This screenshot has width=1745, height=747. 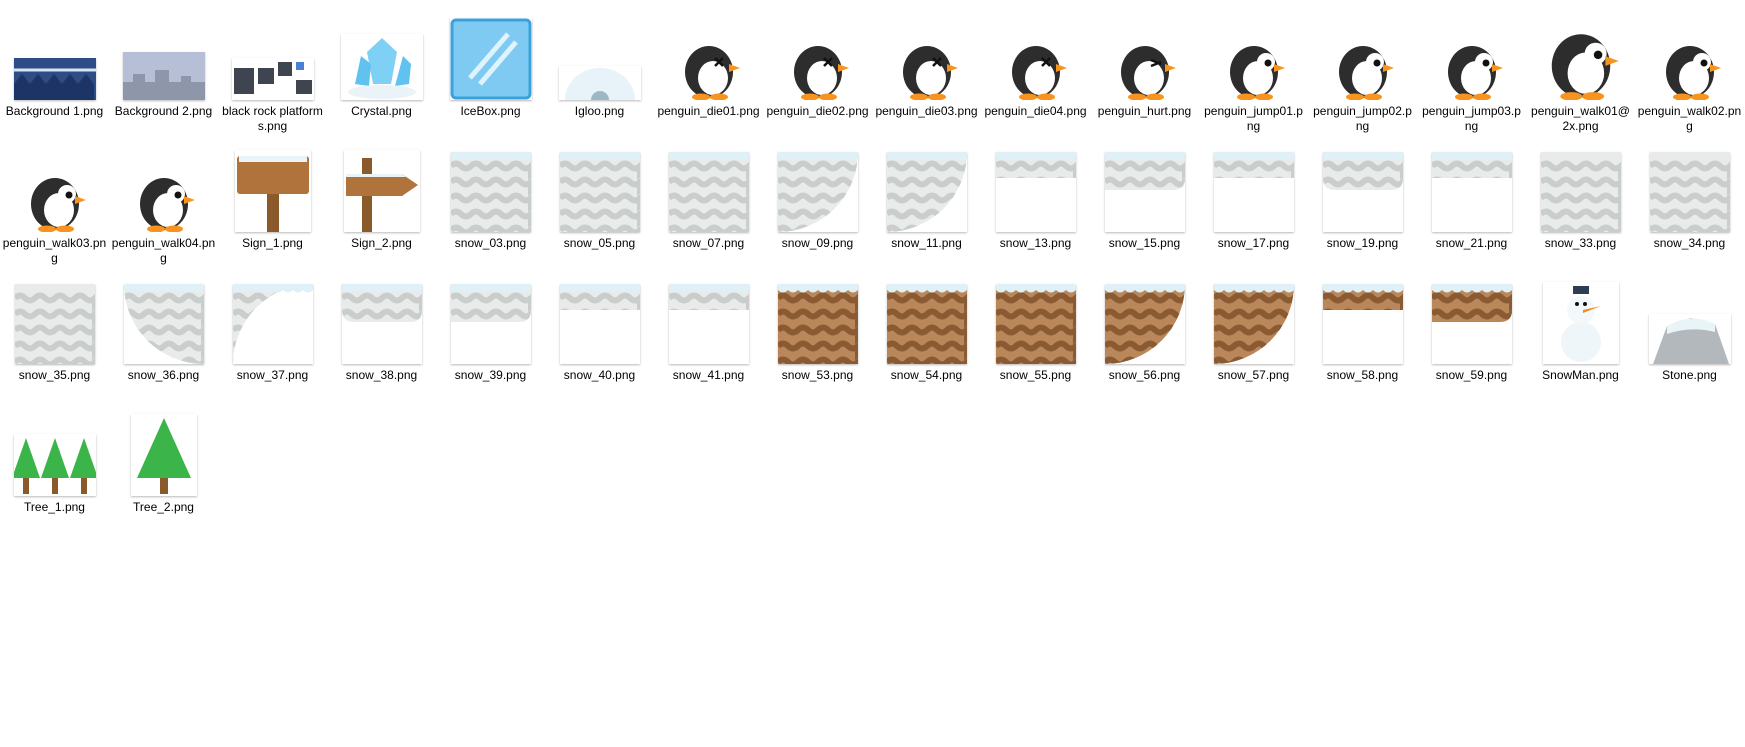 I want to click on file-item: snow_53.png, so click(x=817, y=338).